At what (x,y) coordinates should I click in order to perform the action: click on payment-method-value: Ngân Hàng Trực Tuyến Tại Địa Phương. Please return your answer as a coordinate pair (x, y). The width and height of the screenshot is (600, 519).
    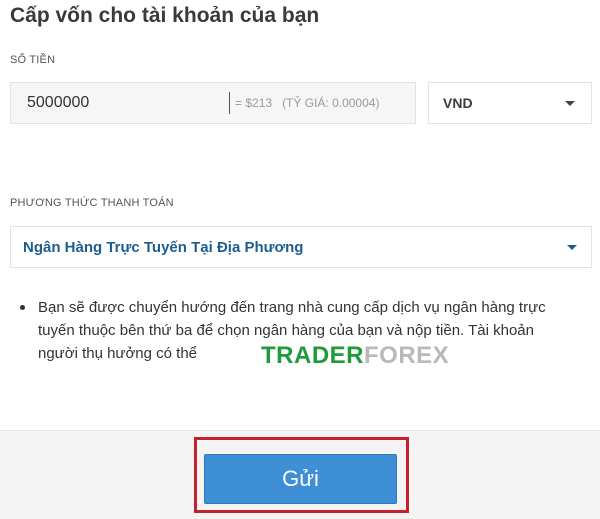
    Looking at the image, I should click on (163, 247).